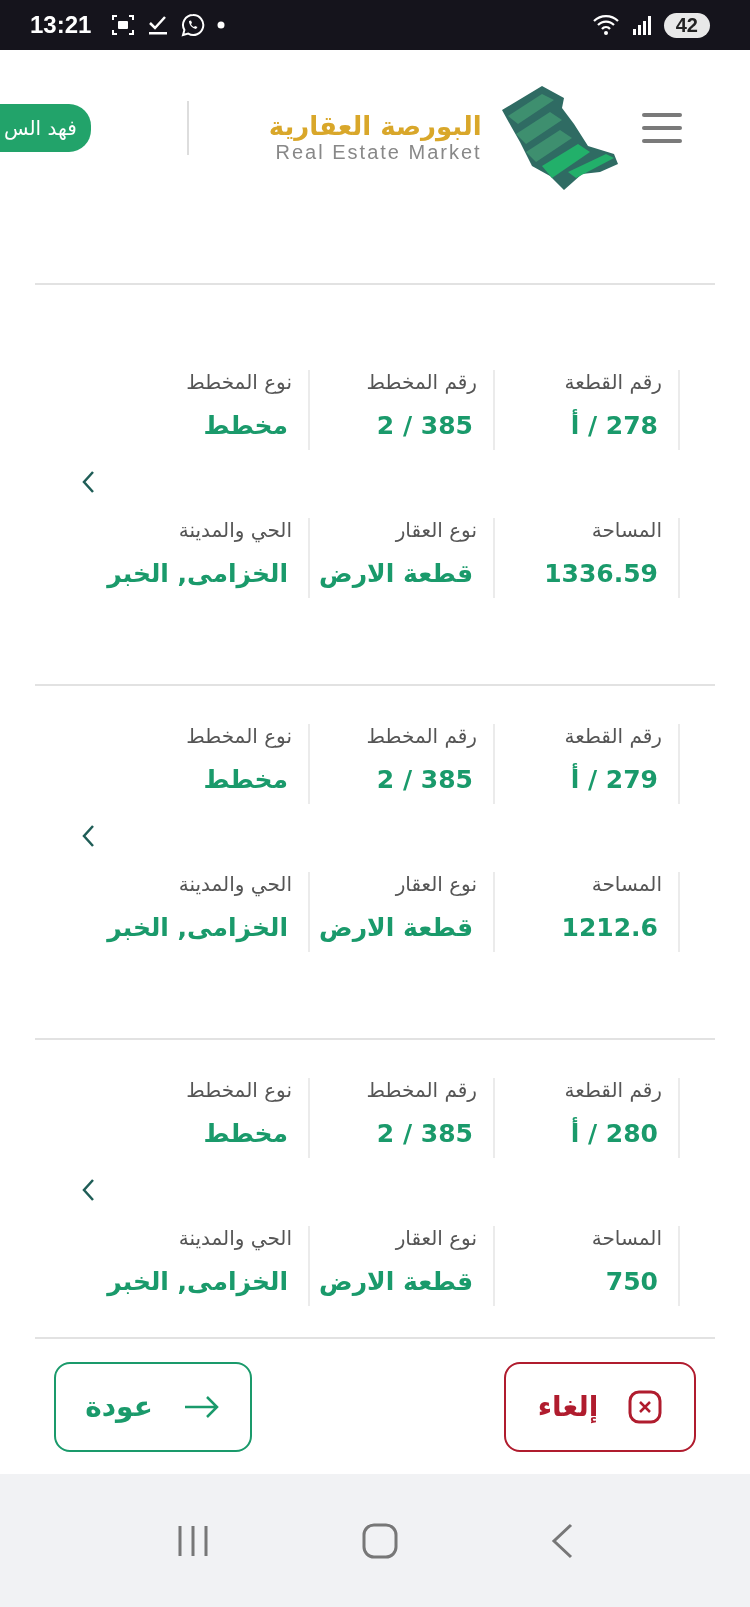  What do you see at coordinates (378, 152) in the screenshot?
I see `logo-english-text: Real Estate Market` at bounding box center [378, 152].